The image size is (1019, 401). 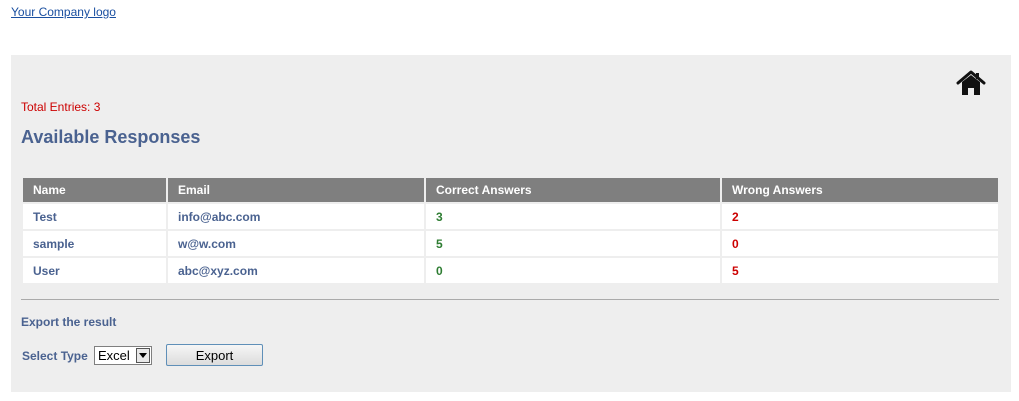 I want to click on triangle-down-icon, so click(x=143, y=355).